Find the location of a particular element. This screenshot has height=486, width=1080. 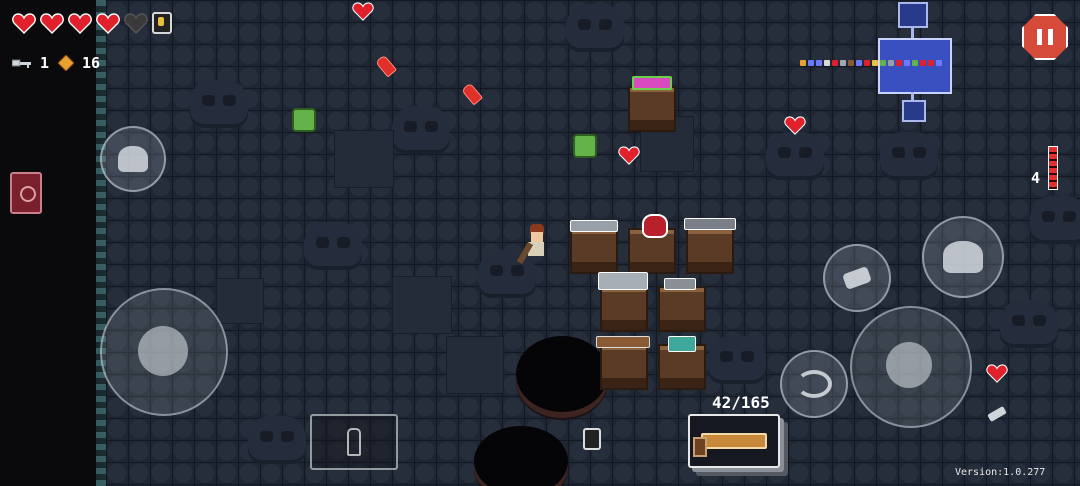

shell-currency-counter: 16 is located at coordinates (79, 63).